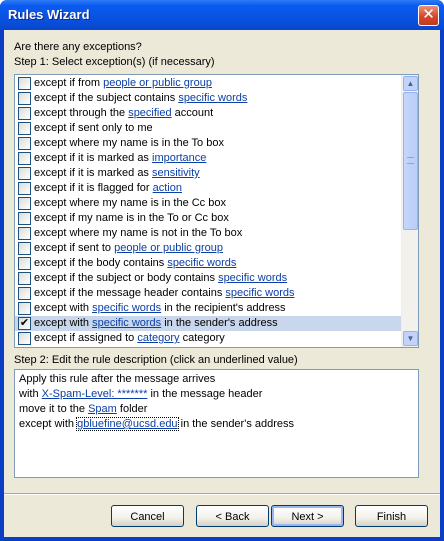 The image size is (444, 541). Describe the element at coordinates (129, 143) in the screenshot. I see `exception-text-before: except where my name is in the To box` at that location.